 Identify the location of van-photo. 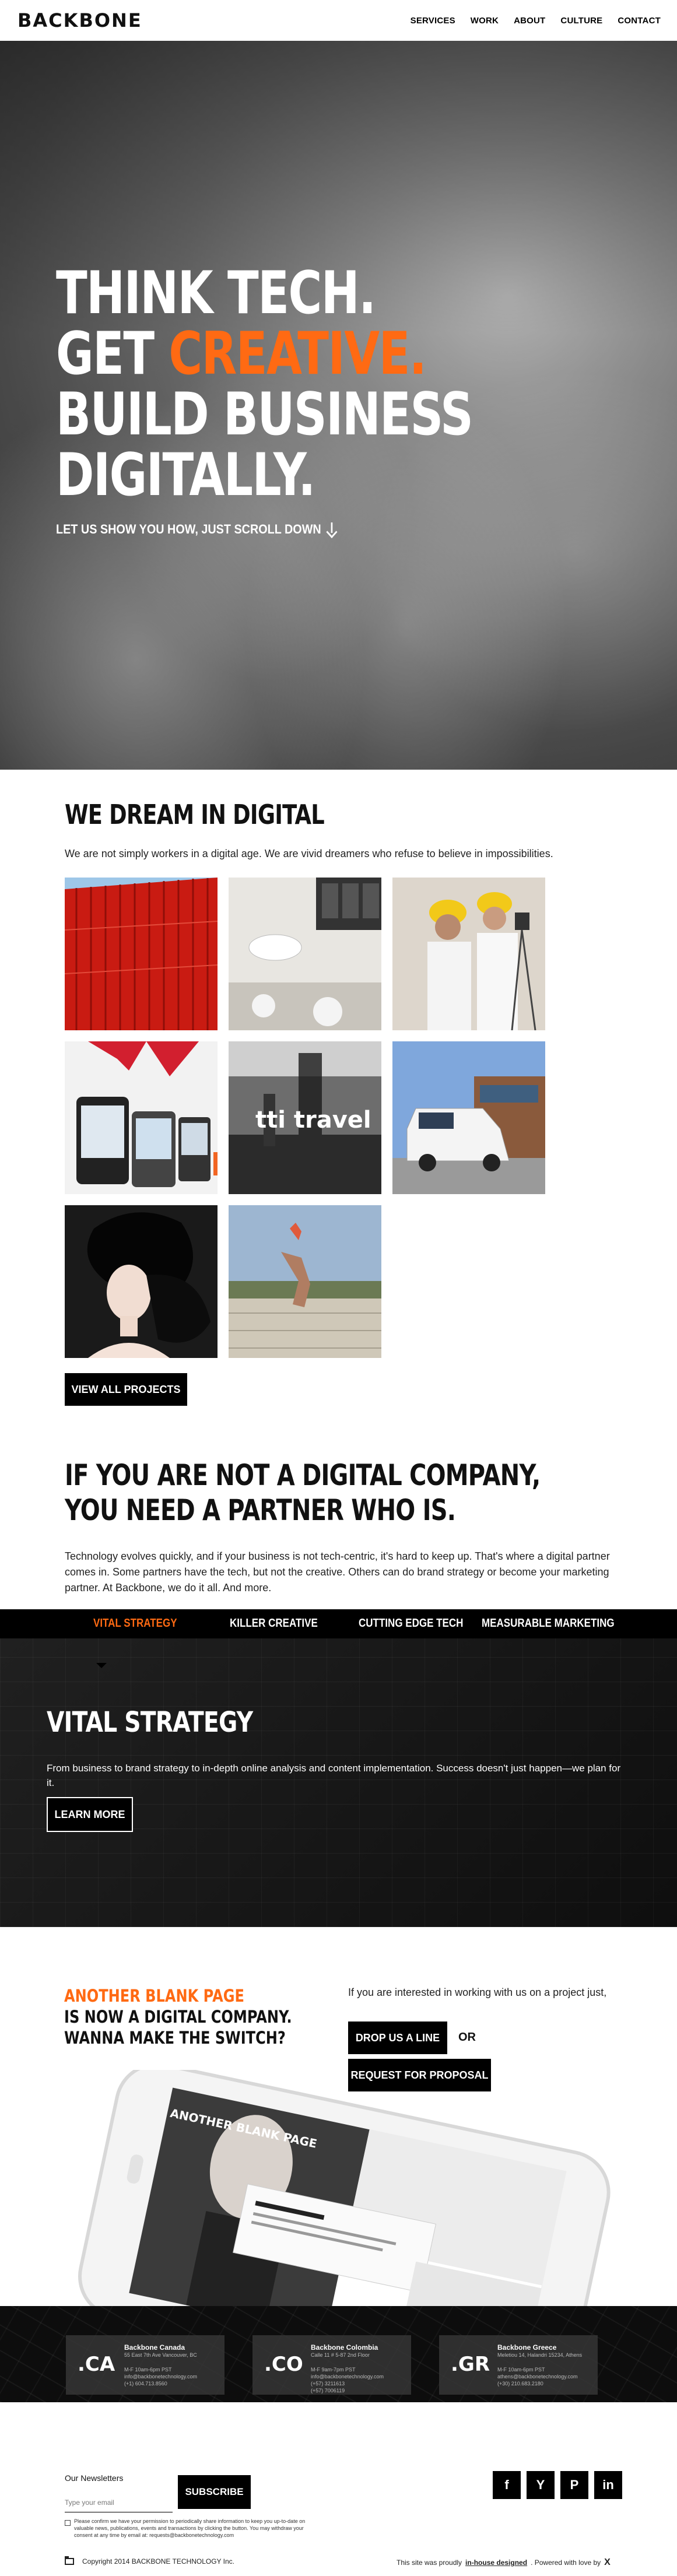
(469, 1117).